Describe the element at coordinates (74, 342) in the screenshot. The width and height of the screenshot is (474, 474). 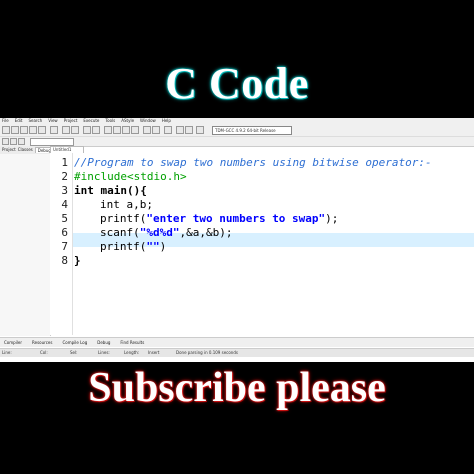
I see `tab-compile-log: Compile Log` at that location.